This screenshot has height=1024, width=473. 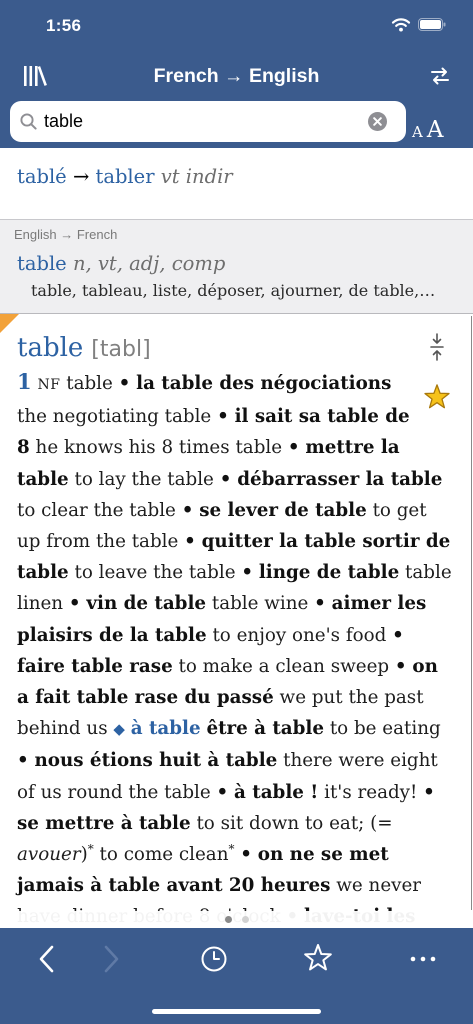 What do you see at coordinates (423, 959) in the screenshot?
I see `ellipsis-icon` at bounding box center [423, 959].